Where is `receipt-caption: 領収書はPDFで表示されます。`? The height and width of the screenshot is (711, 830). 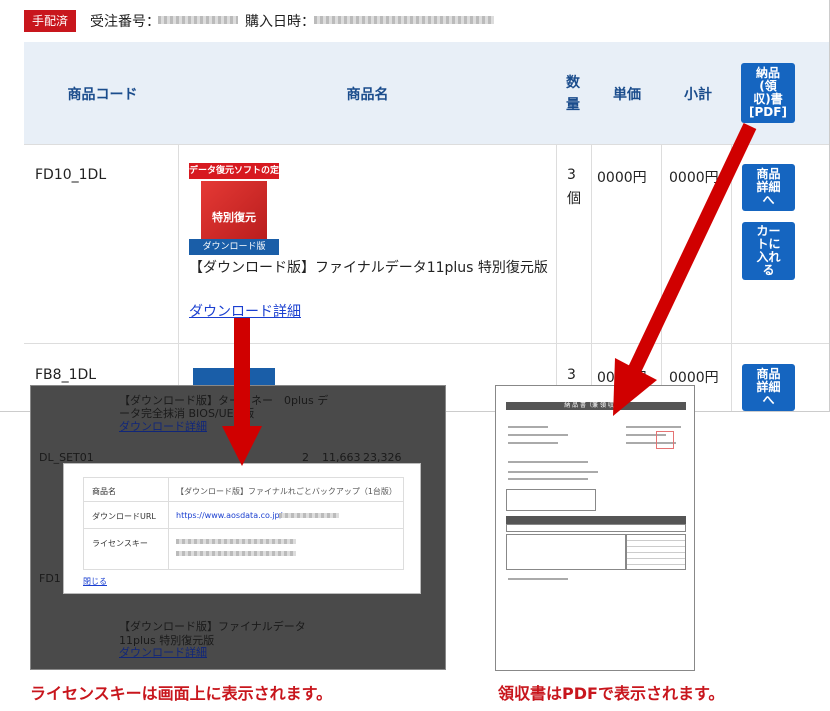
receipt-caption: 領収書はPDFで表示されます。 is located at coordinates (611, 693).